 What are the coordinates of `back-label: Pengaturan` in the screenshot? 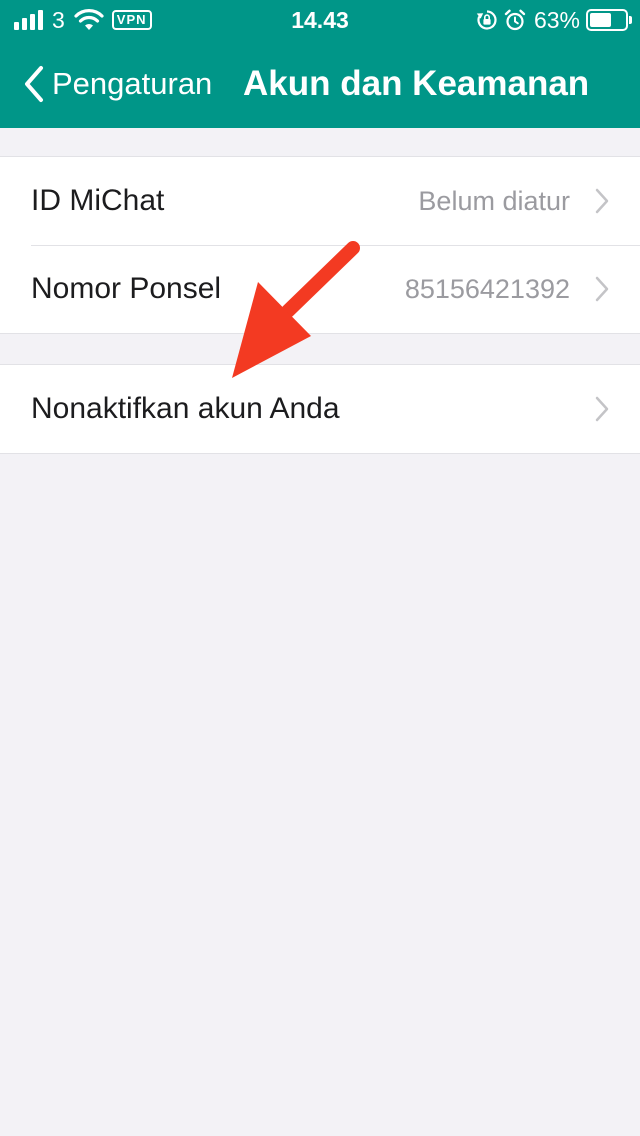 It's located at (132, 83).